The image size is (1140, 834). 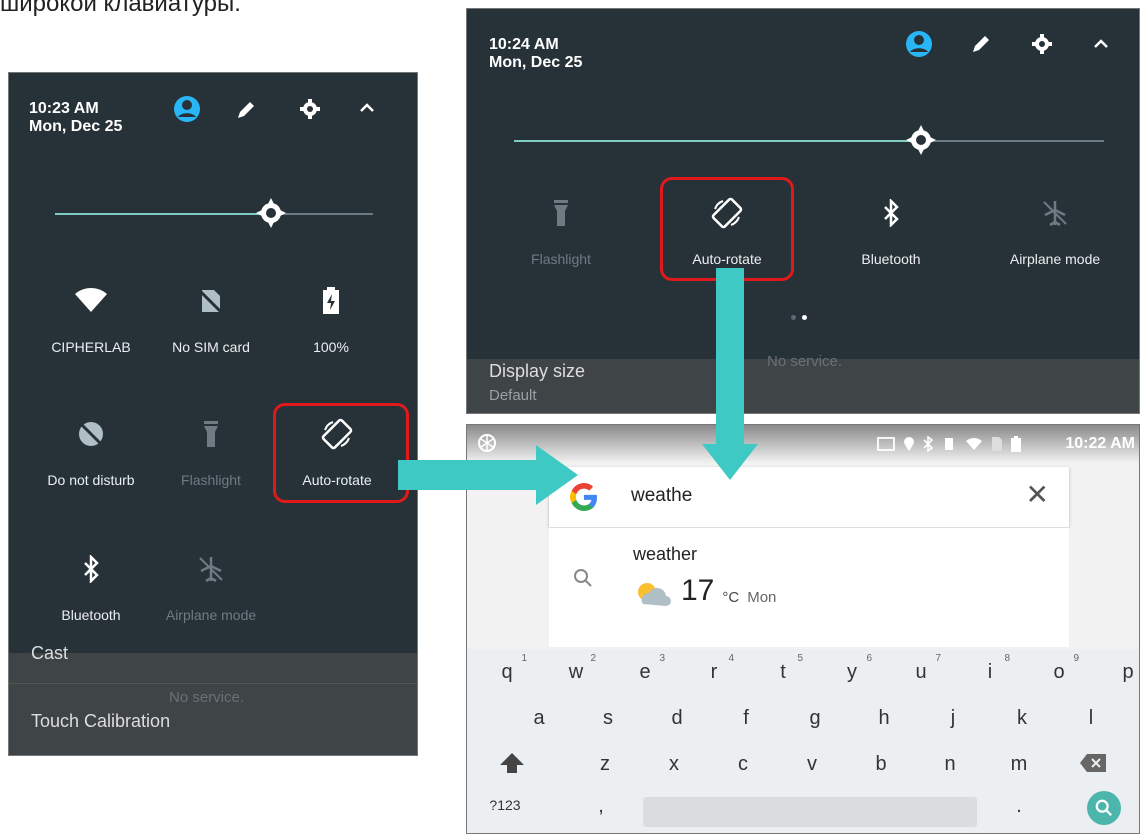 What do you see at coordinates (524, 44) in the screenshot?
I see `clock-time: 10:24 AM` at bounding box center [524, 44].